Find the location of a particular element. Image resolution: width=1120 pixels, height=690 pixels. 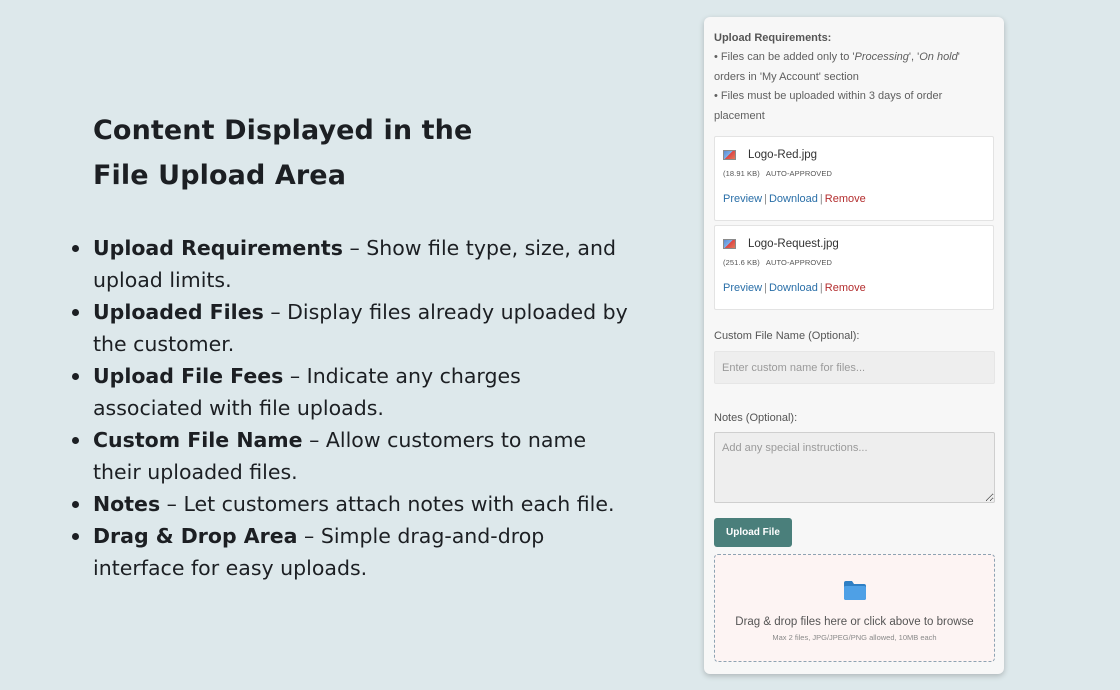

notes-label: Notes (Optional): is located at coordinates (756, 418).